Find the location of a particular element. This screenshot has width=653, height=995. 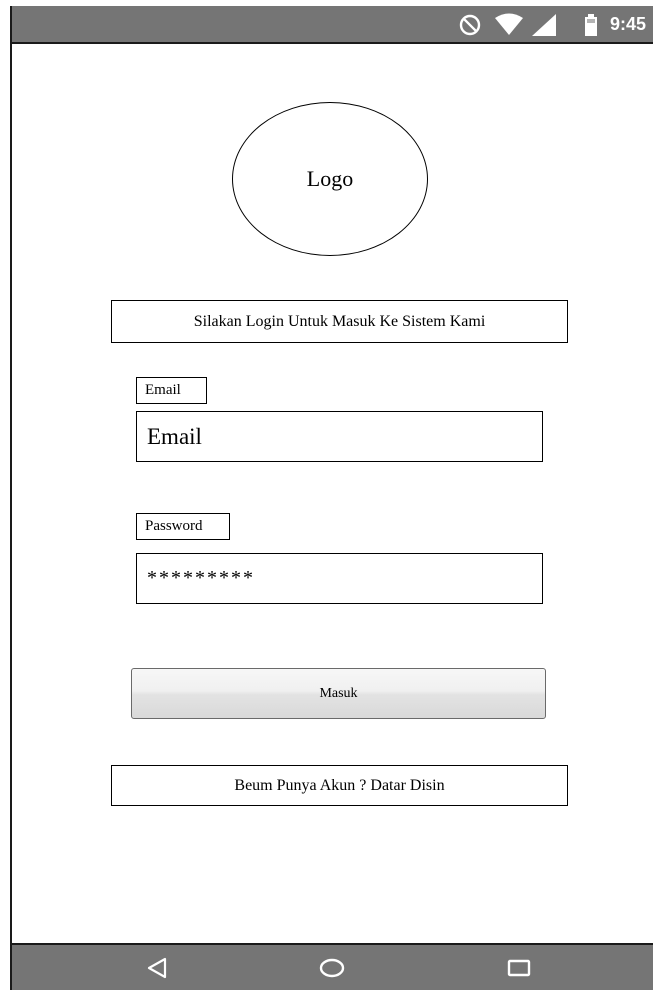

password-value: ********* is located at coordinates (201, 578).